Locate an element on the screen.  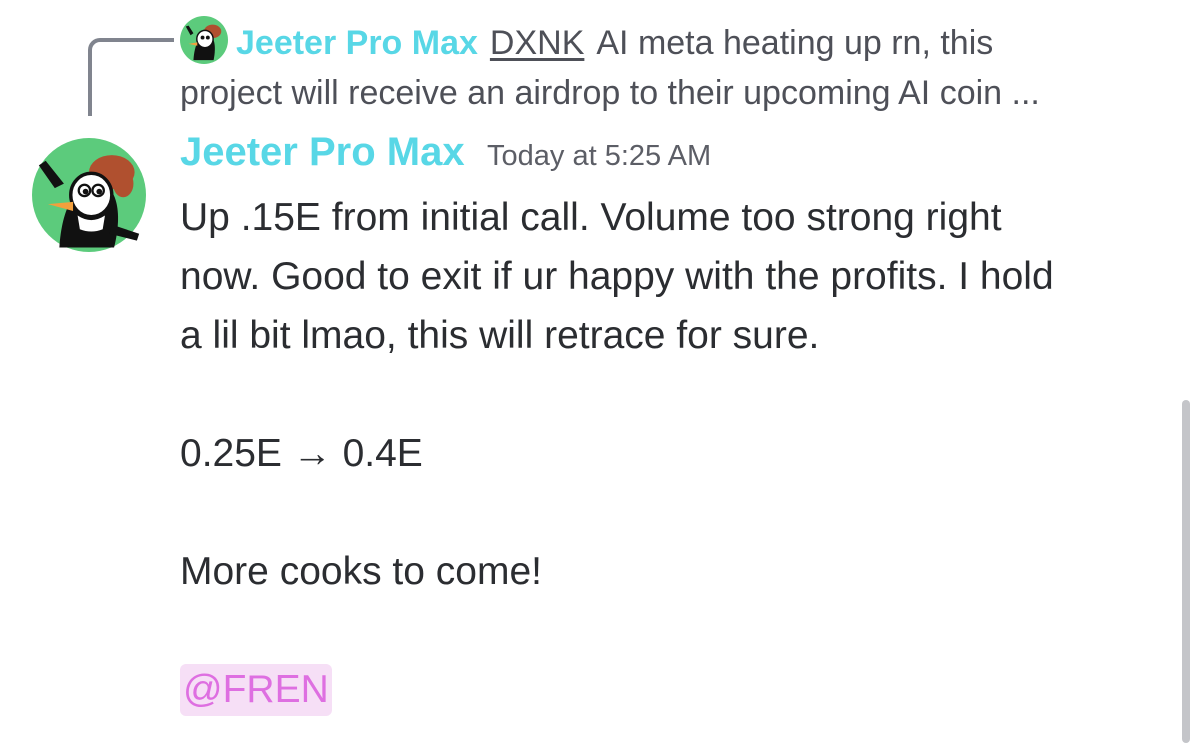
price-change-line: 0.25E → 0.4E is located at coordinates (301, 453).